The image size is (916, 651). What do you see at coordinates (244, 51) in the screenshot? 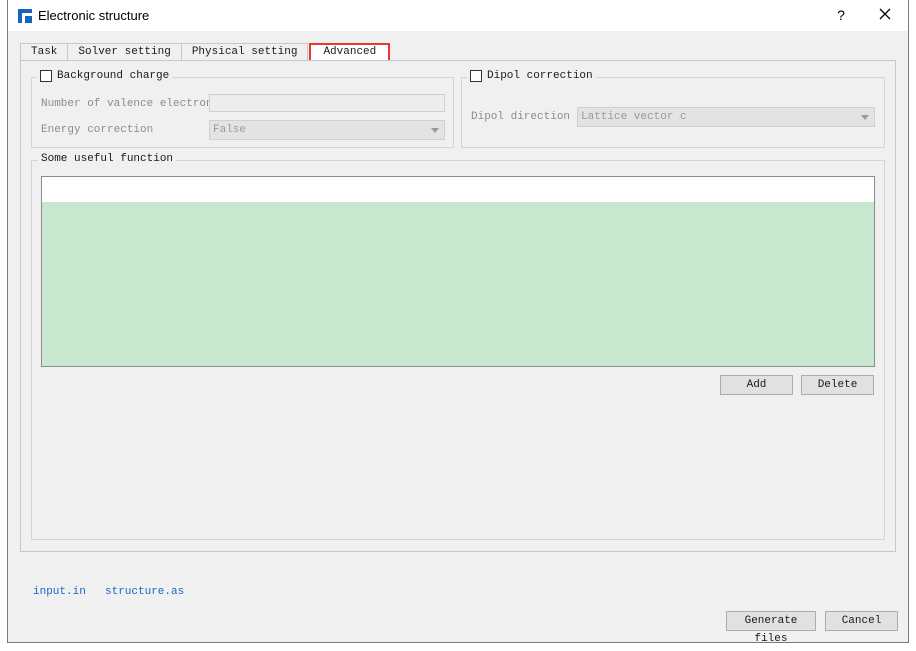
I see `tab-physical-setting: Physical setting` at bounding box center [244, 51].